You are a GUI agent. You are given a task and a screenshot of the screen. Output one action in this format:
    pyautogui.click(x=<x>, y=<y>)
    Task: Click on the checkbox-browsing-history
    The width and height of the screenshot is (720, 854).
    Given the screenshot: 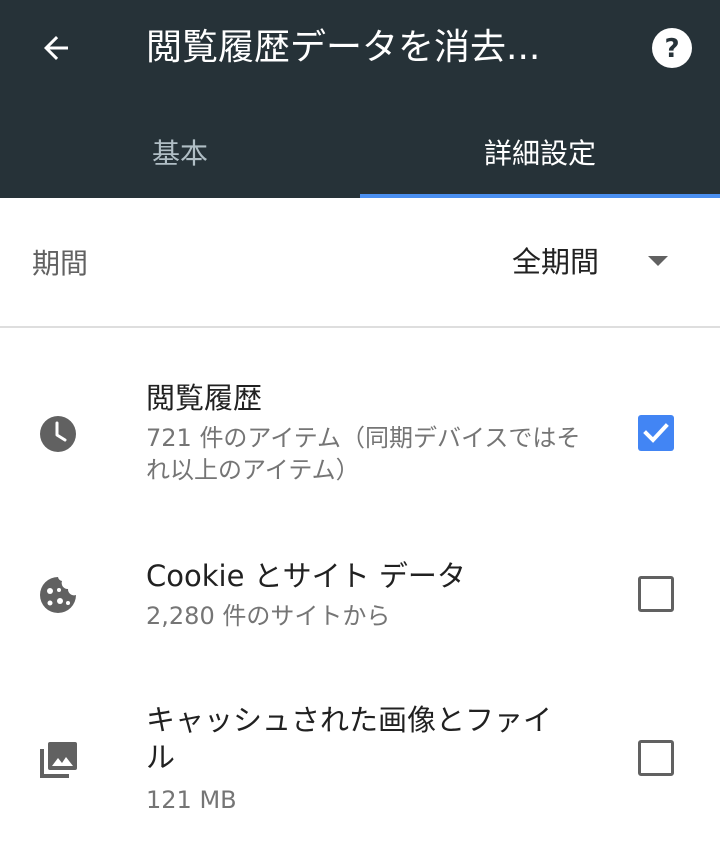 What is the action you would take?
    pyautogui.click(x=656, y=433)
    